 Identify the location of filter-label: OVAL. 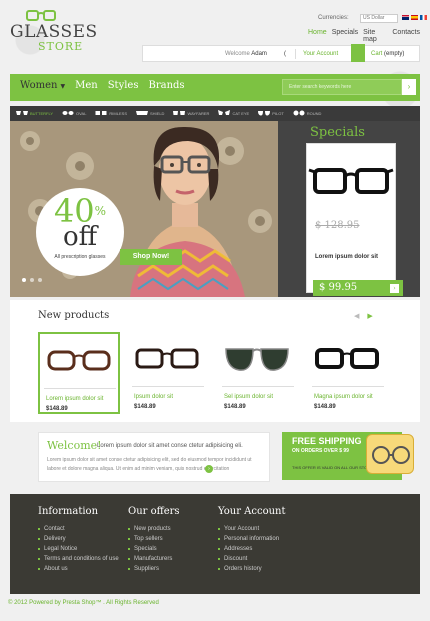
(81, 113).